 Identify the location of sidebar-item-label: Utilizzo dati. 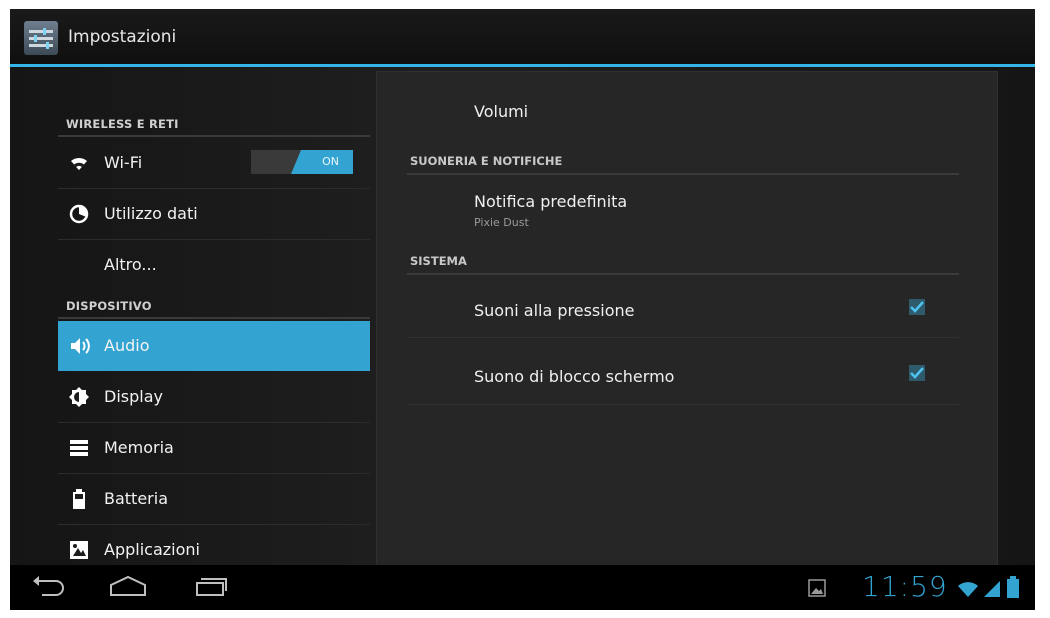
(151, 213).